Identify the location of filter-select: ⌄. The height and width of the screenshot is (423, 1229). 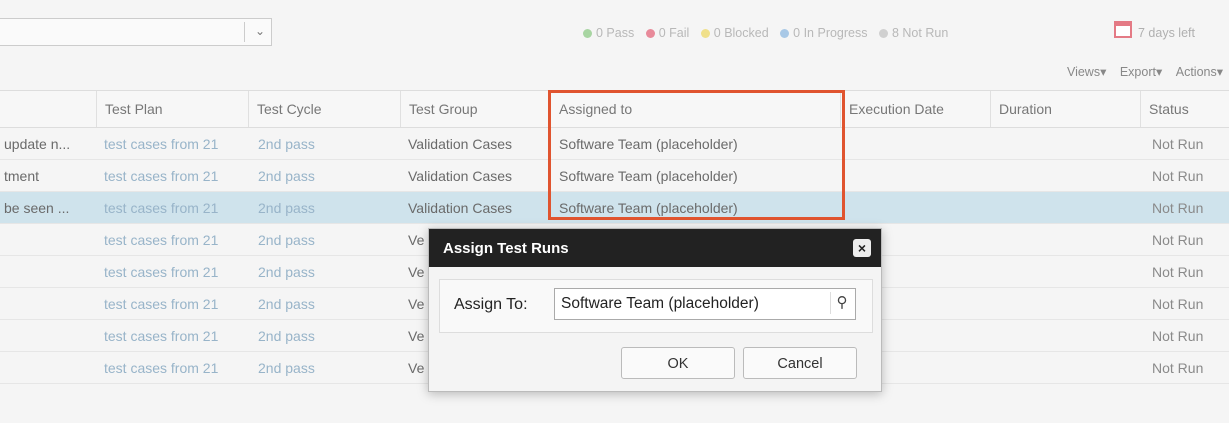
(136, 32).